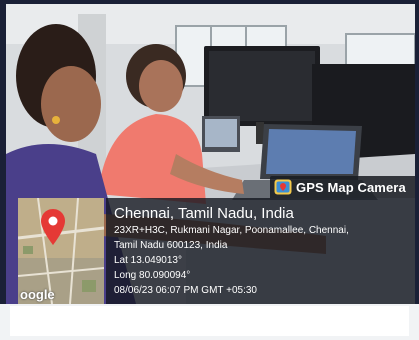 This screenshot has width=419, height=340. What do you see at coordinates (283, 187) in the screenshot?
I see `gps-map-camera-icon` at bounding box center [283, 187].